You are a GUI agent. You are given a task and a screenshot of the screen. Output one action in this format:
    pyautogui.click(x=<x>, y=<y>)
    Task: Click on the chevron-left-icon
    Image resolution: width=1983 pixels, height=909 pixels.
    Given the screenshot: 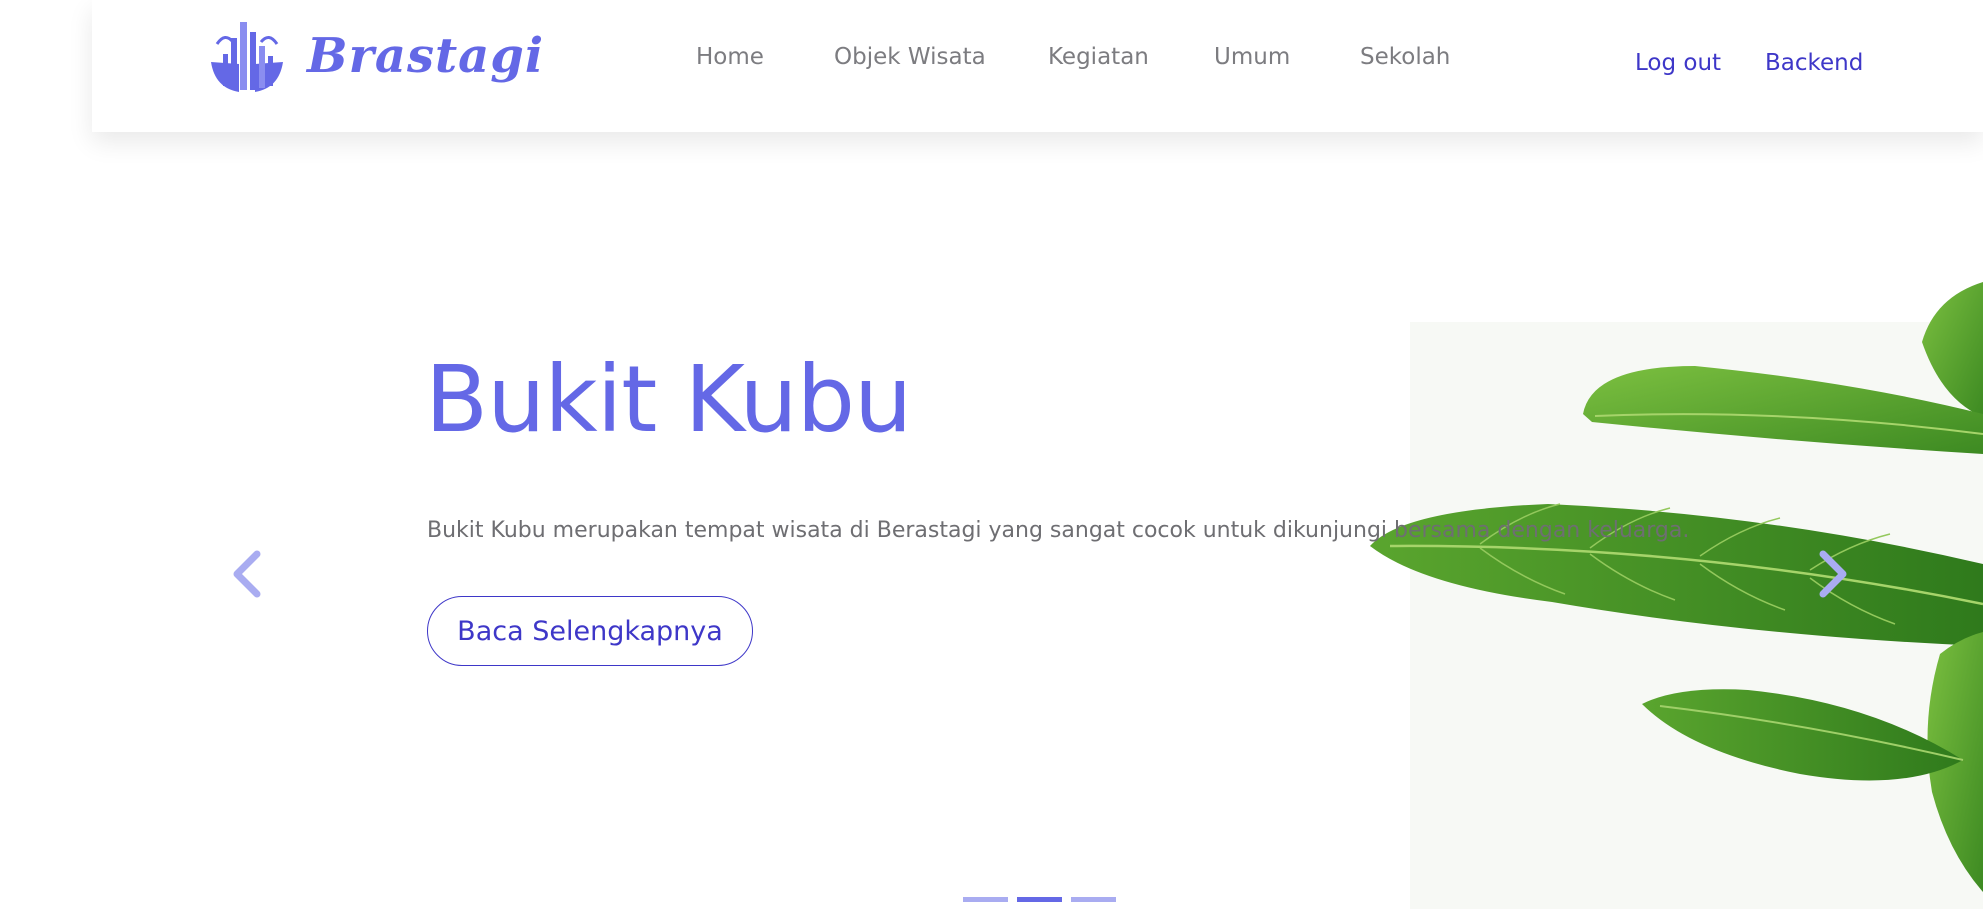 What is the action you would take?
    pyautogui.click(x=247, y=576)
    